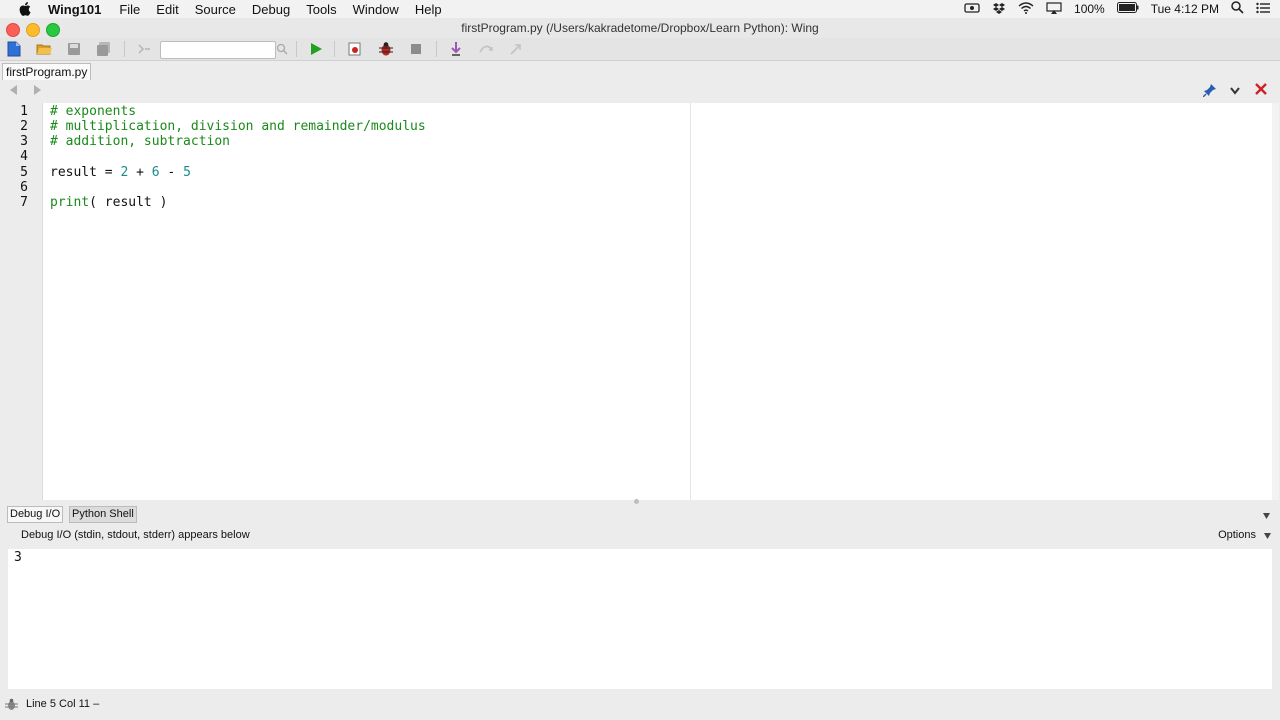  Describe the element at coordinates (63, 704) in the screenshot. I see `cursor-position: Line 5 Col 11 –` at that location.